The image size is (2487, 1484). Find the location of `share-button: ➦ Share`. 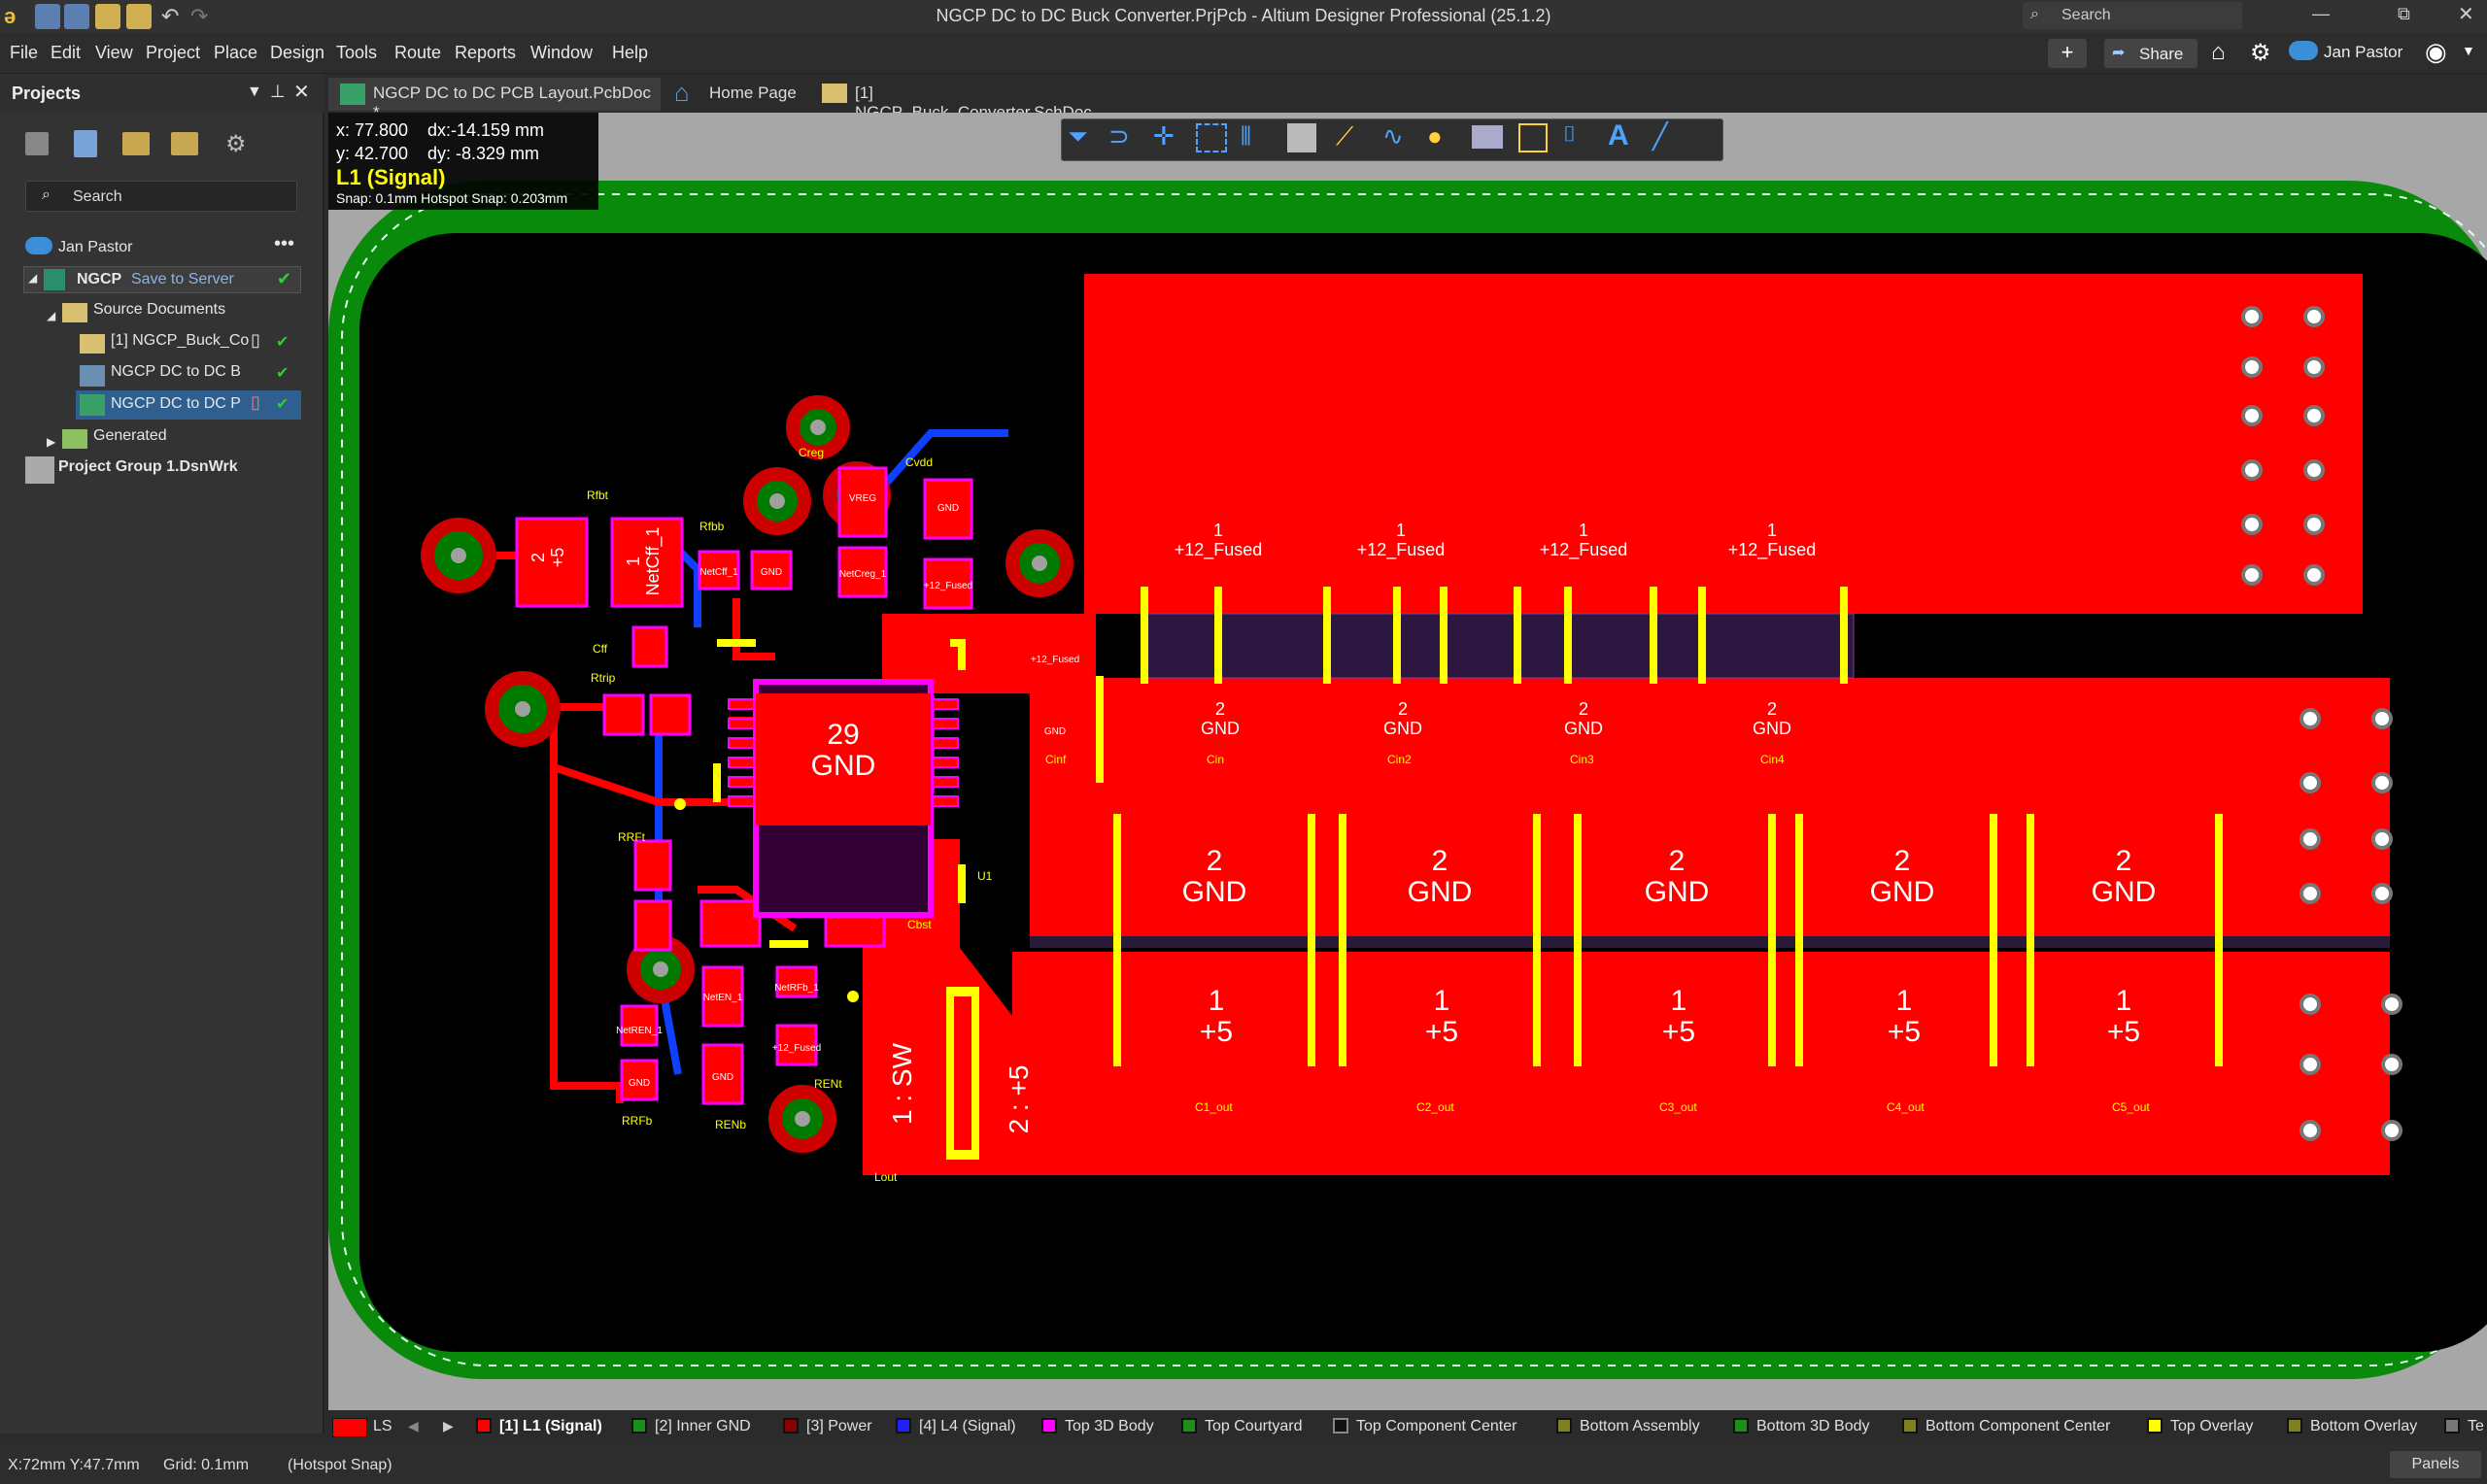

share-button: ➦ Share is located at coordinates (2150, 53).